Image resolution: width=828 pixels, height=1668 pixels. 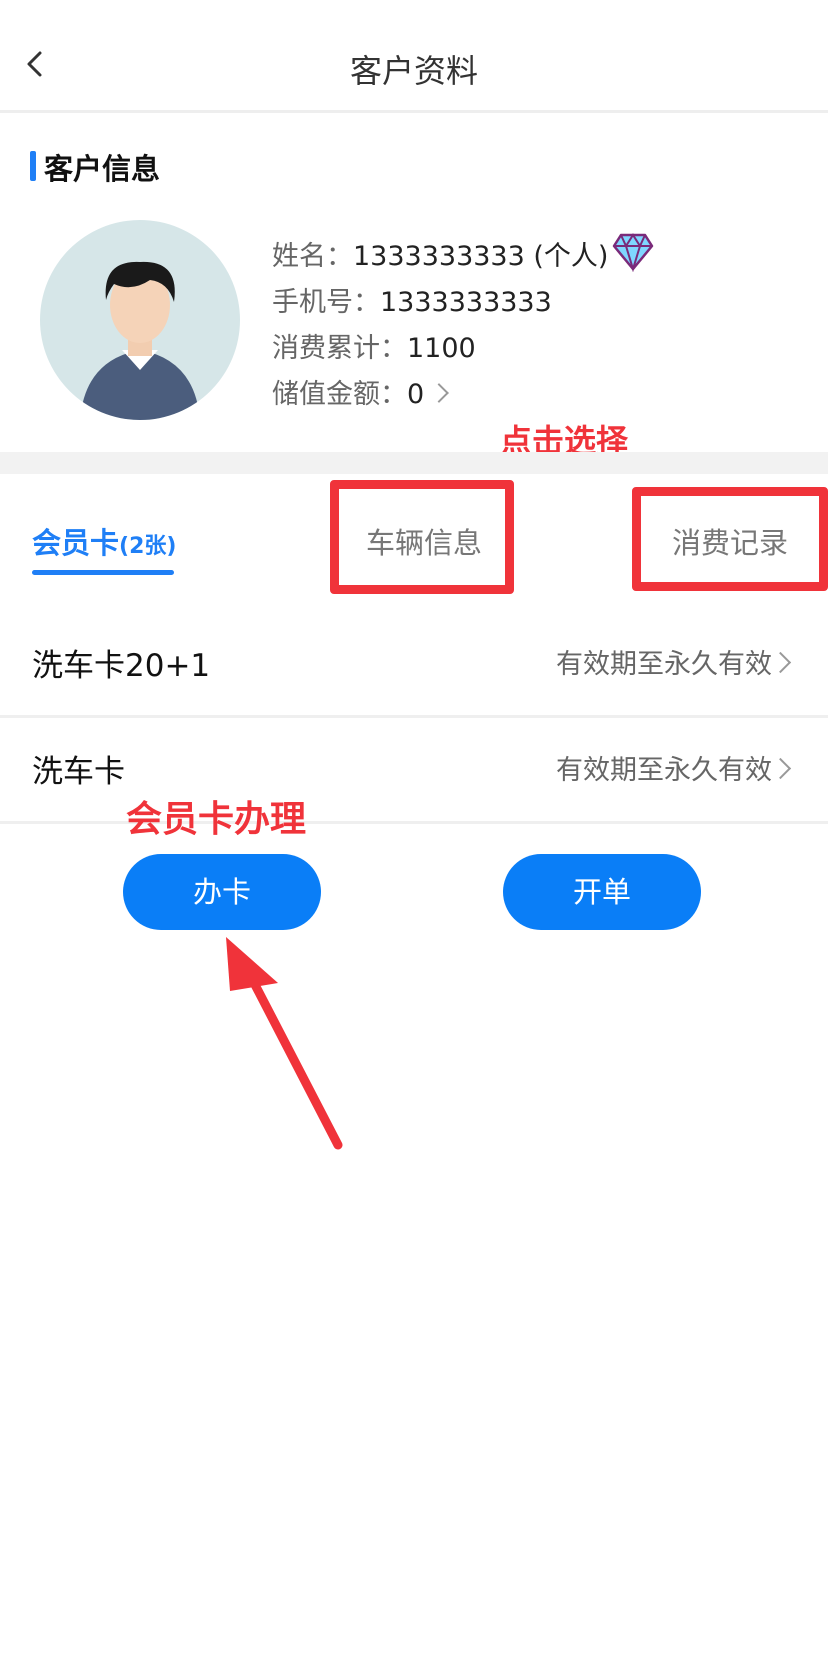 I want to click on balance-label: 储值金额：, so click(x=339, y=394).